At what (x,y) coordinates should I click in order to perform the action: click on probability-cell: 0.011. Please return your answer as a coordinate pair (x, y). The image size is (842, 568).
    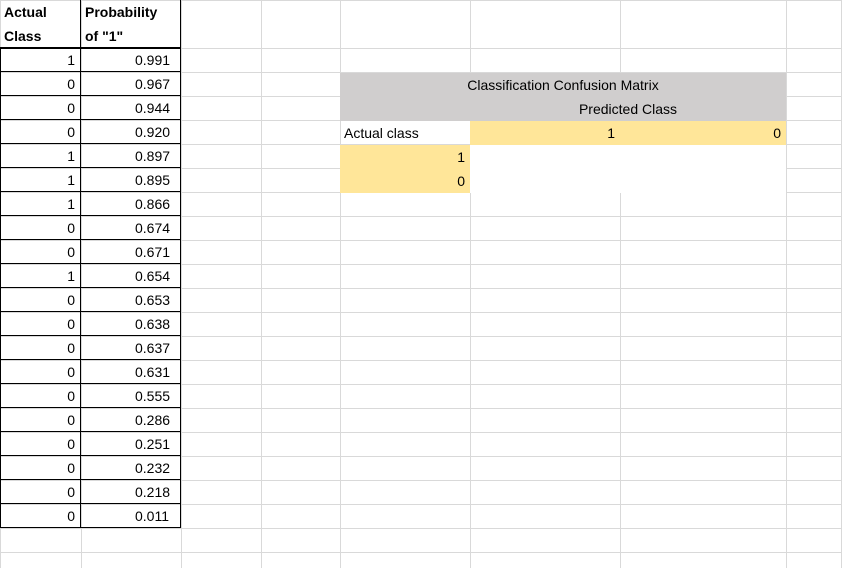
    Looking at the image, I should click on (131, 516).